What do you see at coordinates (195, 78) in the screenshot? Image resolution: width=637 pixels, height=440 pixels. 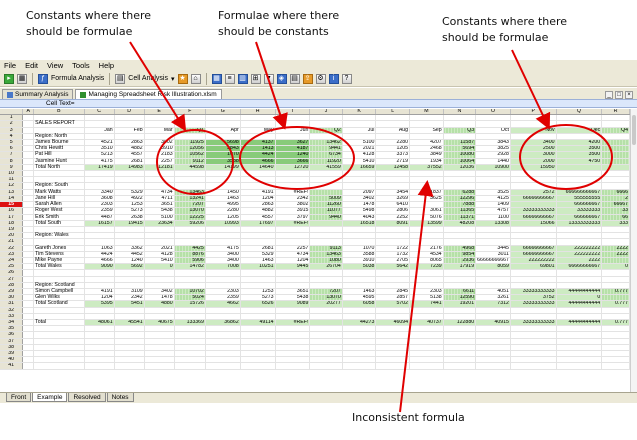 I see `home-icon: ⌂` at bounding box center [195, 78].